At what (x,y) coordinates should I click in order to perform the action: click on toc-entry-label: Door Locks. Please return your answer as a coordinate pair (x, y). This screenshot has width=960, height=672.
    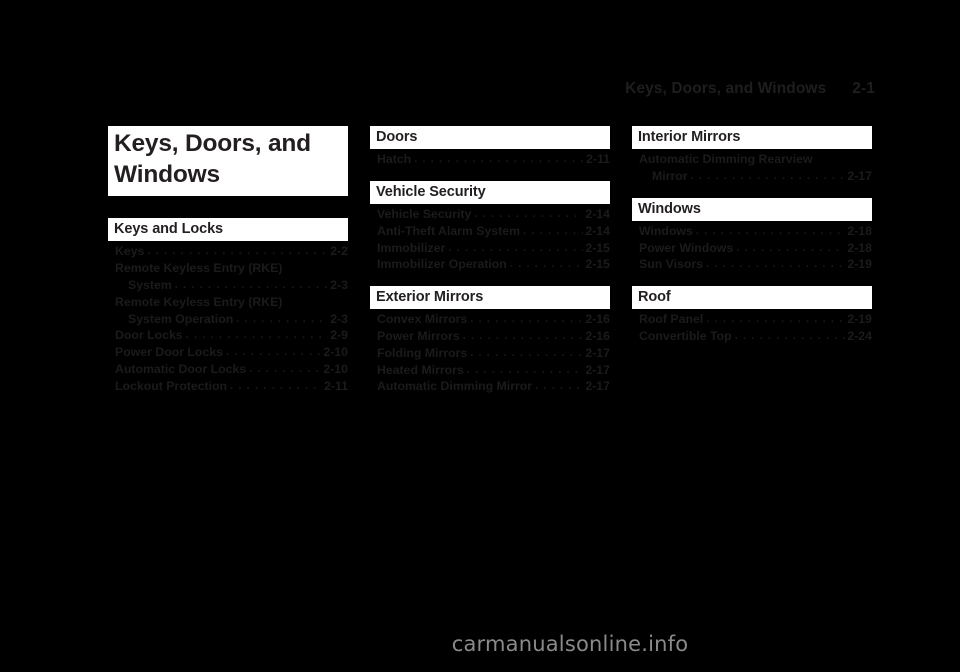
    Looking at the image, I should click on (149, 335).